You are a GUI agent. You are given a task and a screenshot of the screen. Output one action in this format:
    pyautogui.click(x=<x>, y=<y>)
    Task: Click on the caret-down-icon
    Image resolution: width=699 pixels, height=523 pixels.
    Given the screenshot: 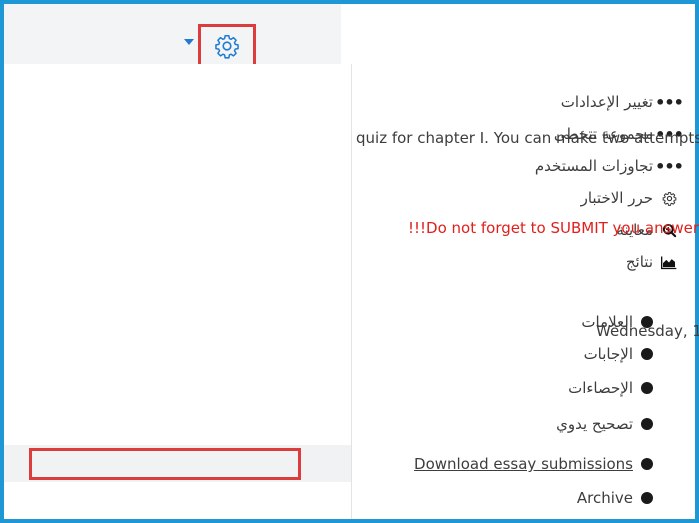 What is the action you would take?
    pyautogui.click(x=189, y=42)
    